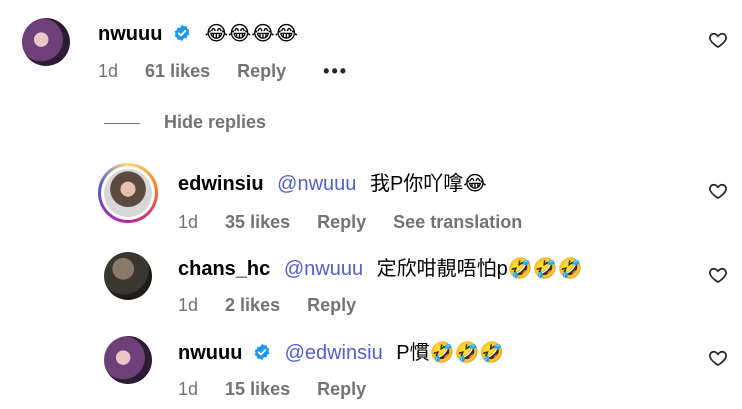  What do you see at coordinates (335, 71) in the screenshot?
I see `more-options-icon: •••` at bounding box center [335, 71].